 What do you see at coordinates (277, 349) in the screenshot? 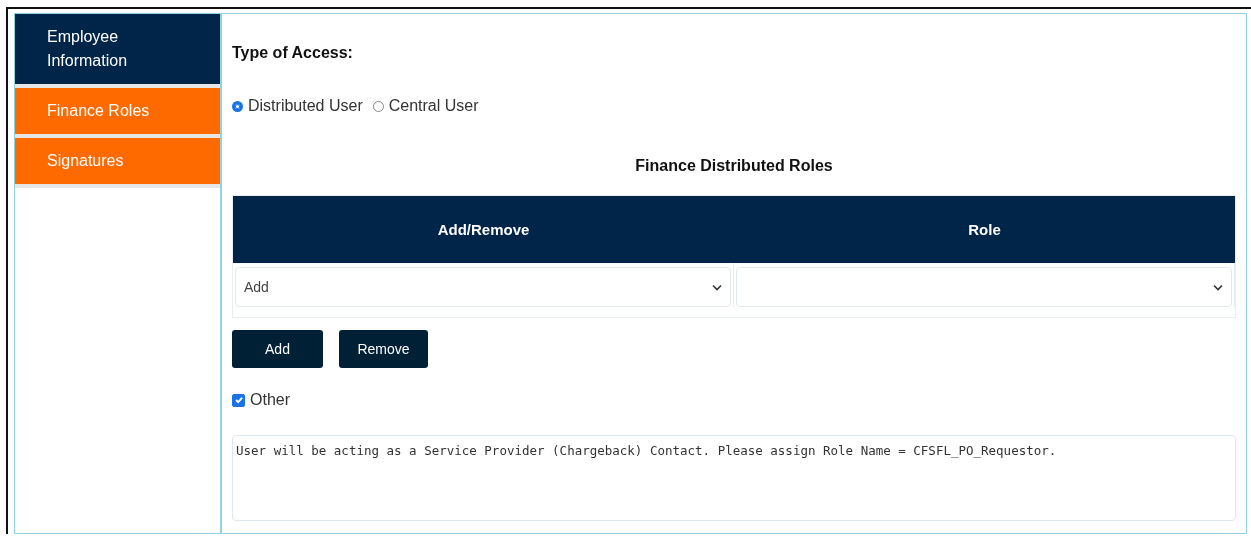
I see `action-button: Add` at bounding box center [277, 349].